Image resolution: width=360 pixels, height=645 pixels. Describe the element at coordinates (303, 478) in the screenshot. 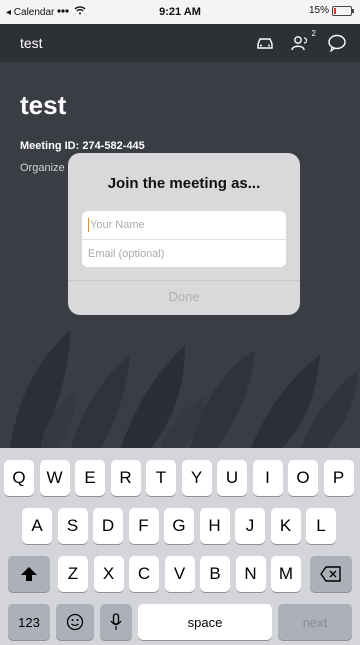

I see `key-o: O` at that location.